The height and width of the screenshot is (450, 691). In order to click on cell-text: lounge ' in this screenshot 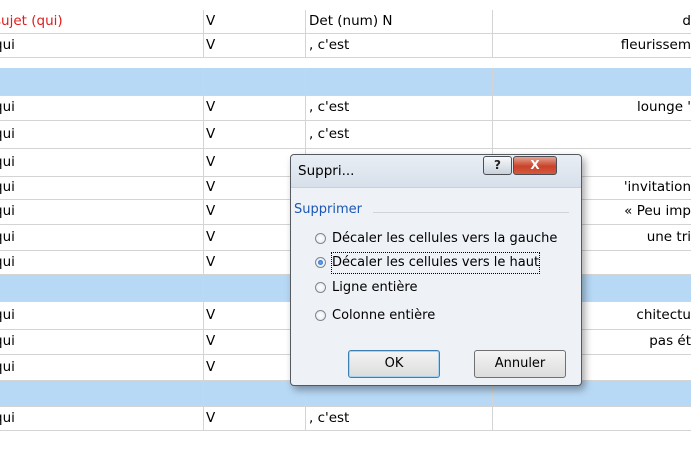, I will do `click(664, 107)`.